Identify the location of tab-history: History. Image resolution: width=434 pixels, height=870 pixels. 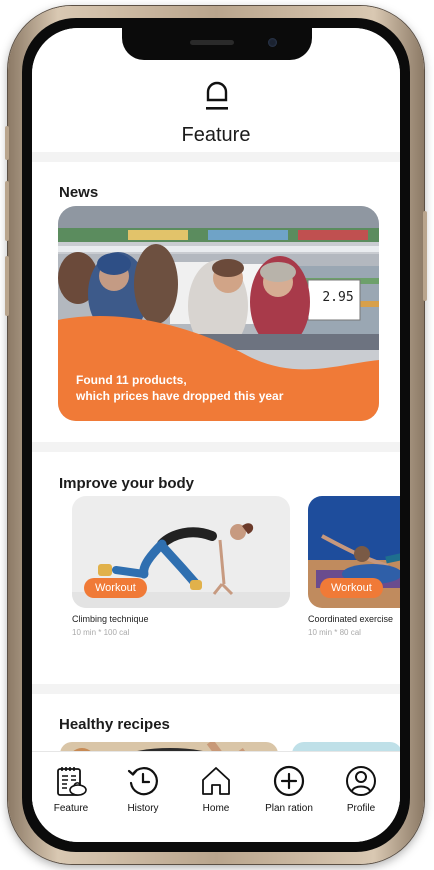
(143, 789).